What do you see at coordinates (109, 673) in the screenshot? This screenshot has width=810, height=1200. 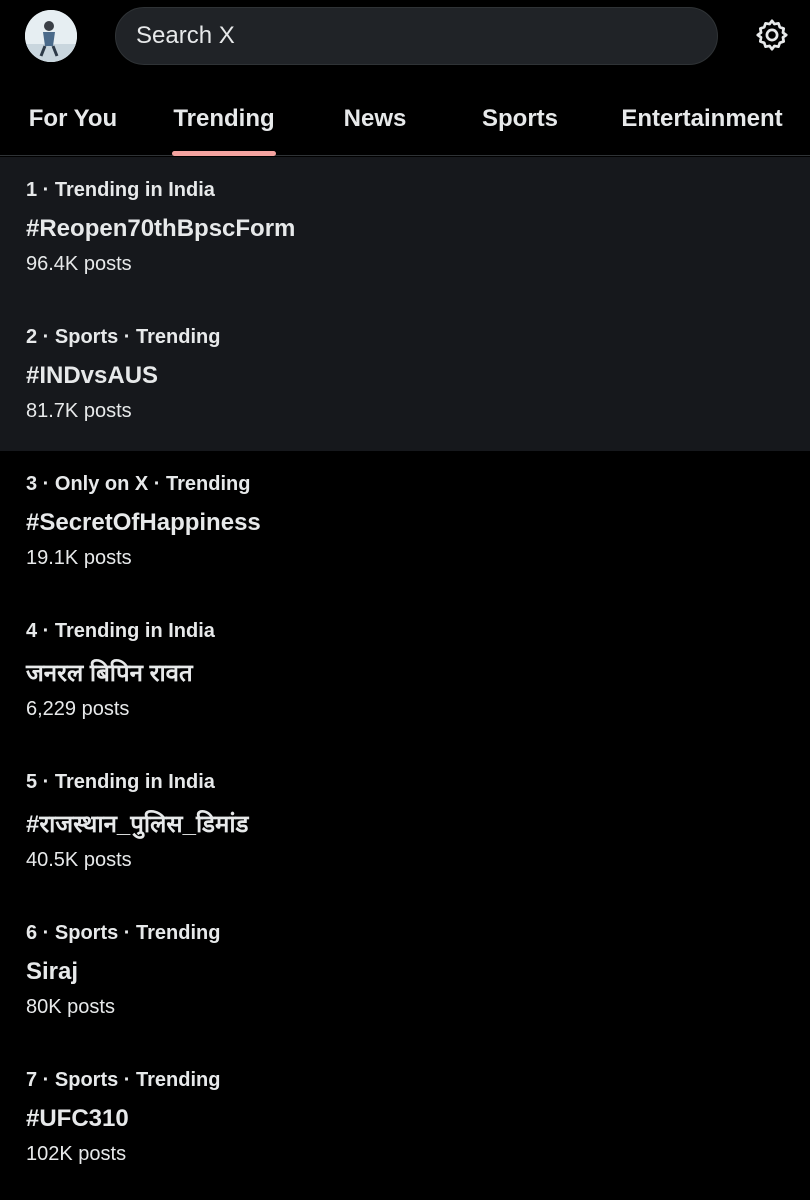 I see `trend-title: जनरल बिपिन रावत` at bounding box center [109, 673].